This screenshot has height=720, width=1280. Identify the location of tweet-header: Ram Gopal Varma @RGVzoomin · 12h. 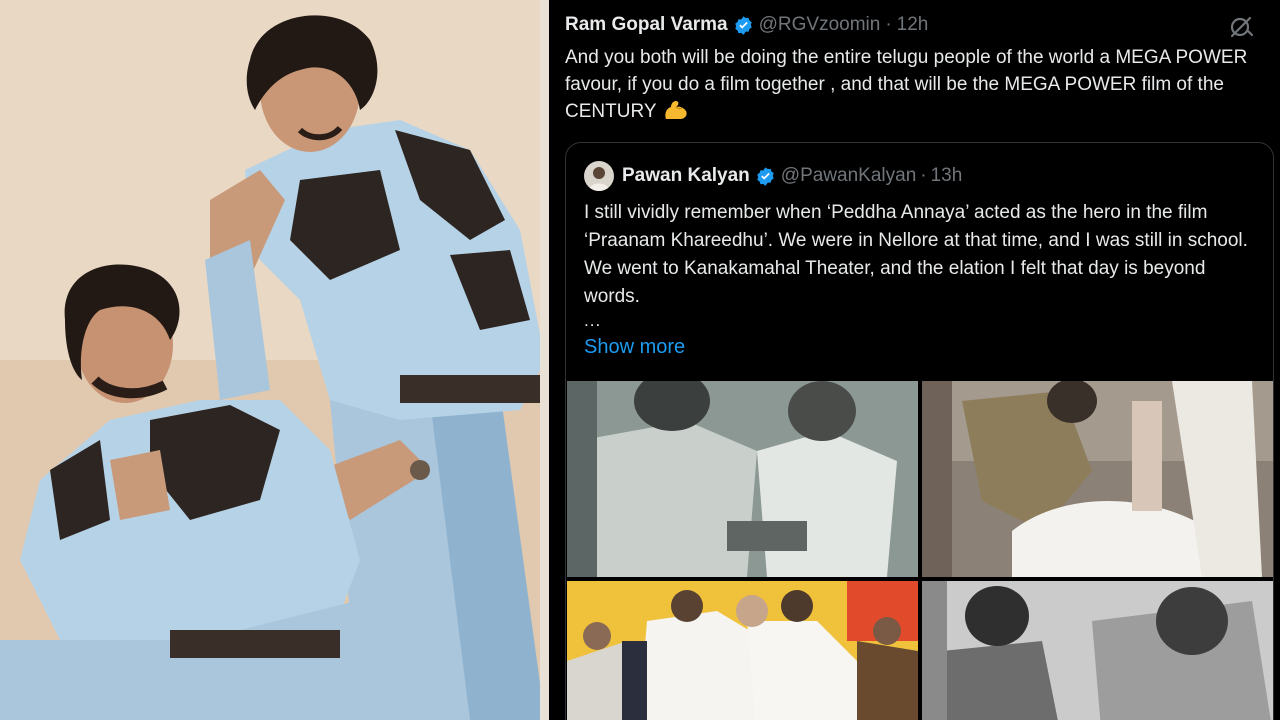
(746, 25).